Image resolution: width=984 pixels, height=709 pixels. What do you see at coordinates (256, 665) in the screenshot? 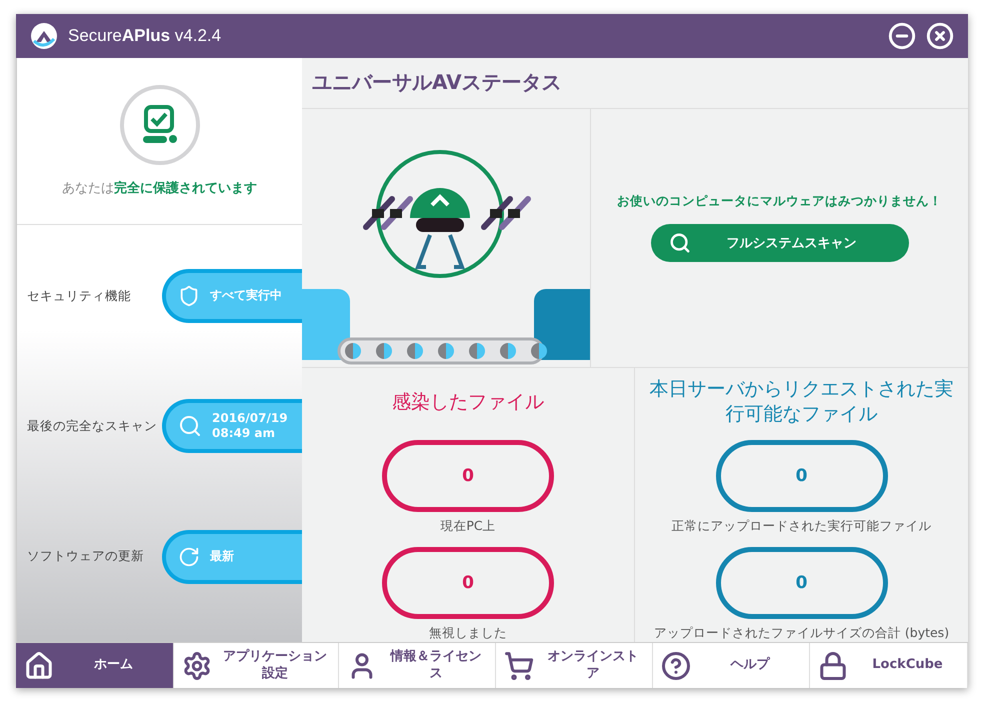
I see `nav-tab: アプリケーション設定` at bounding box center [256, 665].